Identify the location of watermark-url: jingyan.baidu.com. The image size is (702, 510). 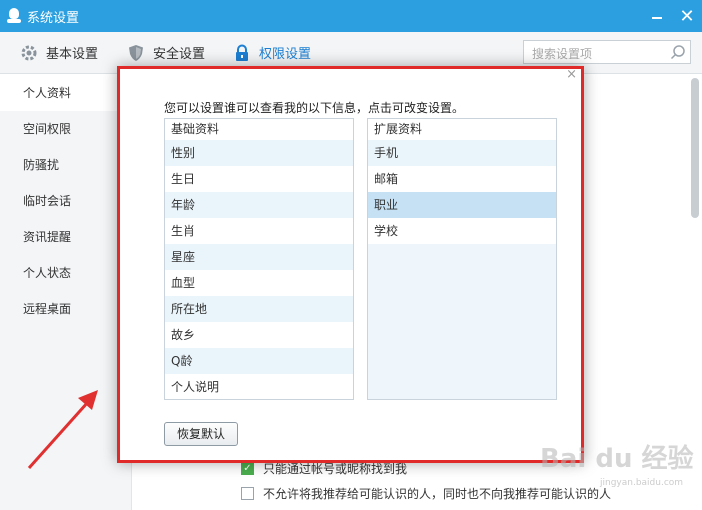
(642, 483).